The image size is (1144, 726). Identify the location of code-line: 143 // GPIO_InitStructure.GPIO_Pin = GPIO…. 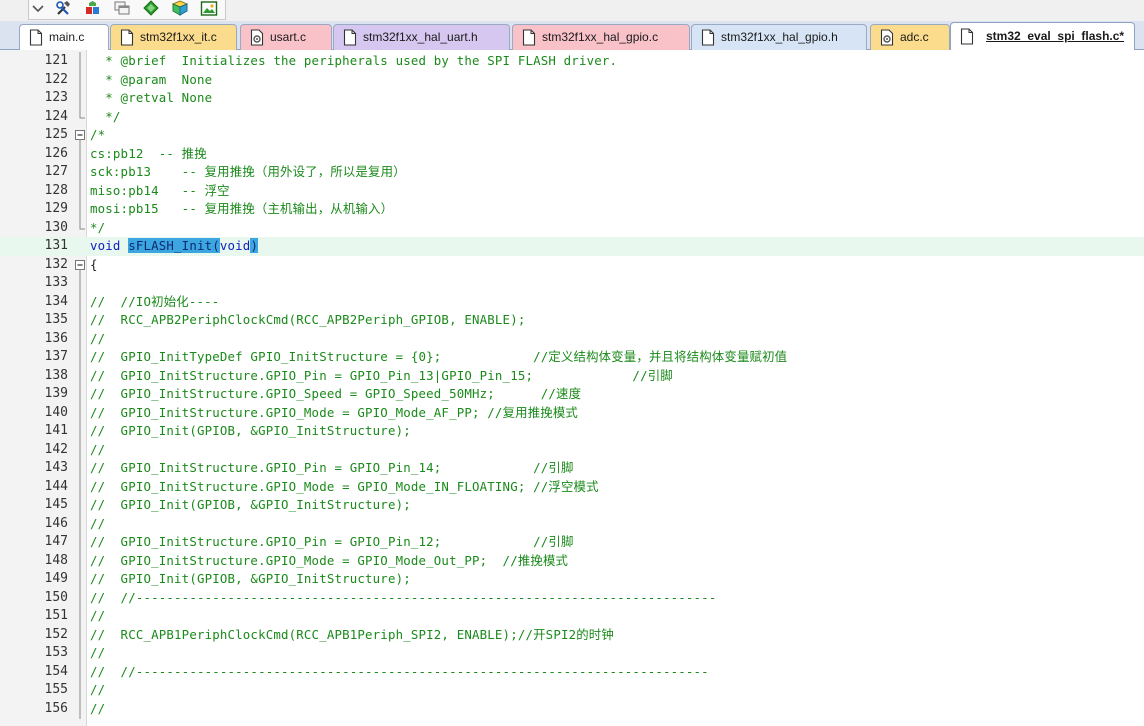
(572, 468).